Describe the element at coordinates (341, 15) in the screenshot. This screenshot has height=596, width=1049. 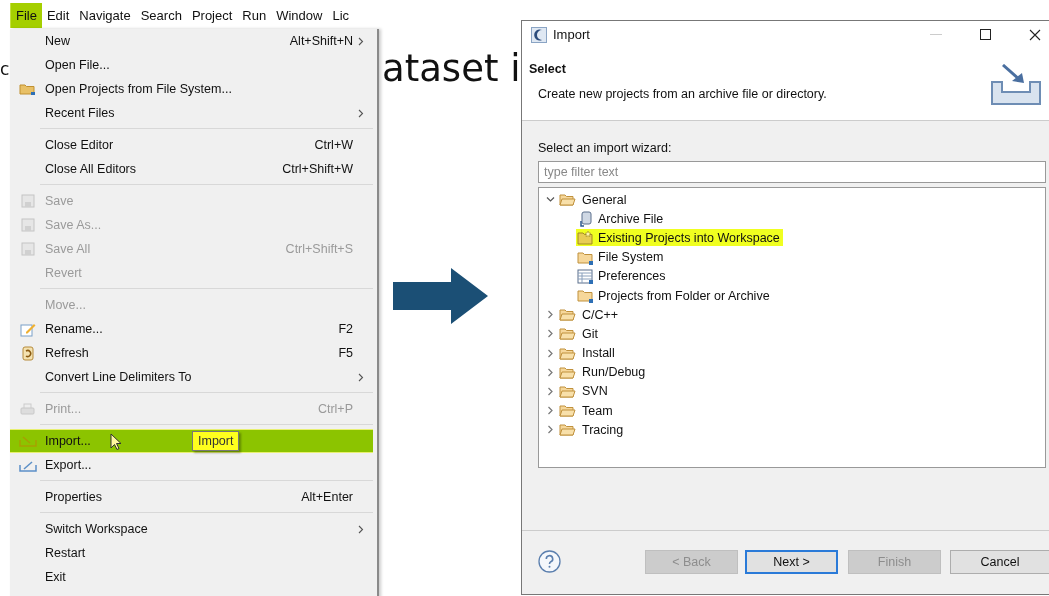
I see `menu-bar-item: Lic` at that location.